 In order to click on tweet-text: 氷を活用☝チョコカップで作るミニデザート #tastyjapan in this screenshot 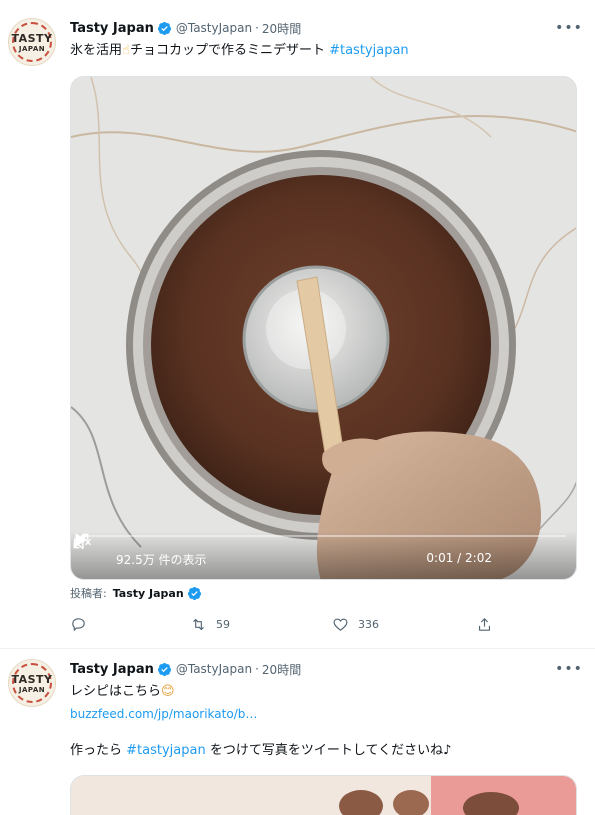, I will do `click(239, 51)`.